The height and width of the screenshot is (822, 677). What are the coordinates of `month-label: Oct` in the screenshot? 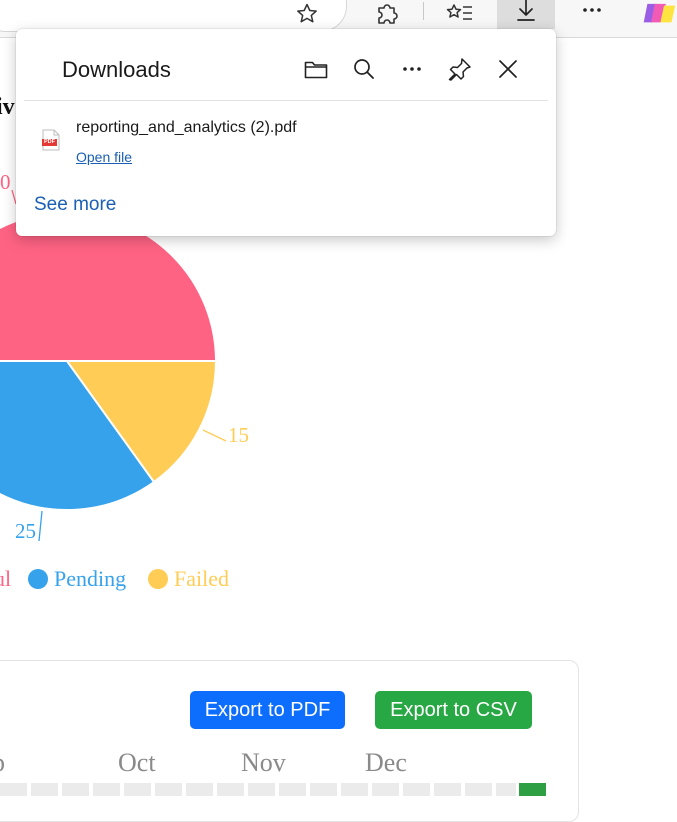 It's located at (137, 762).